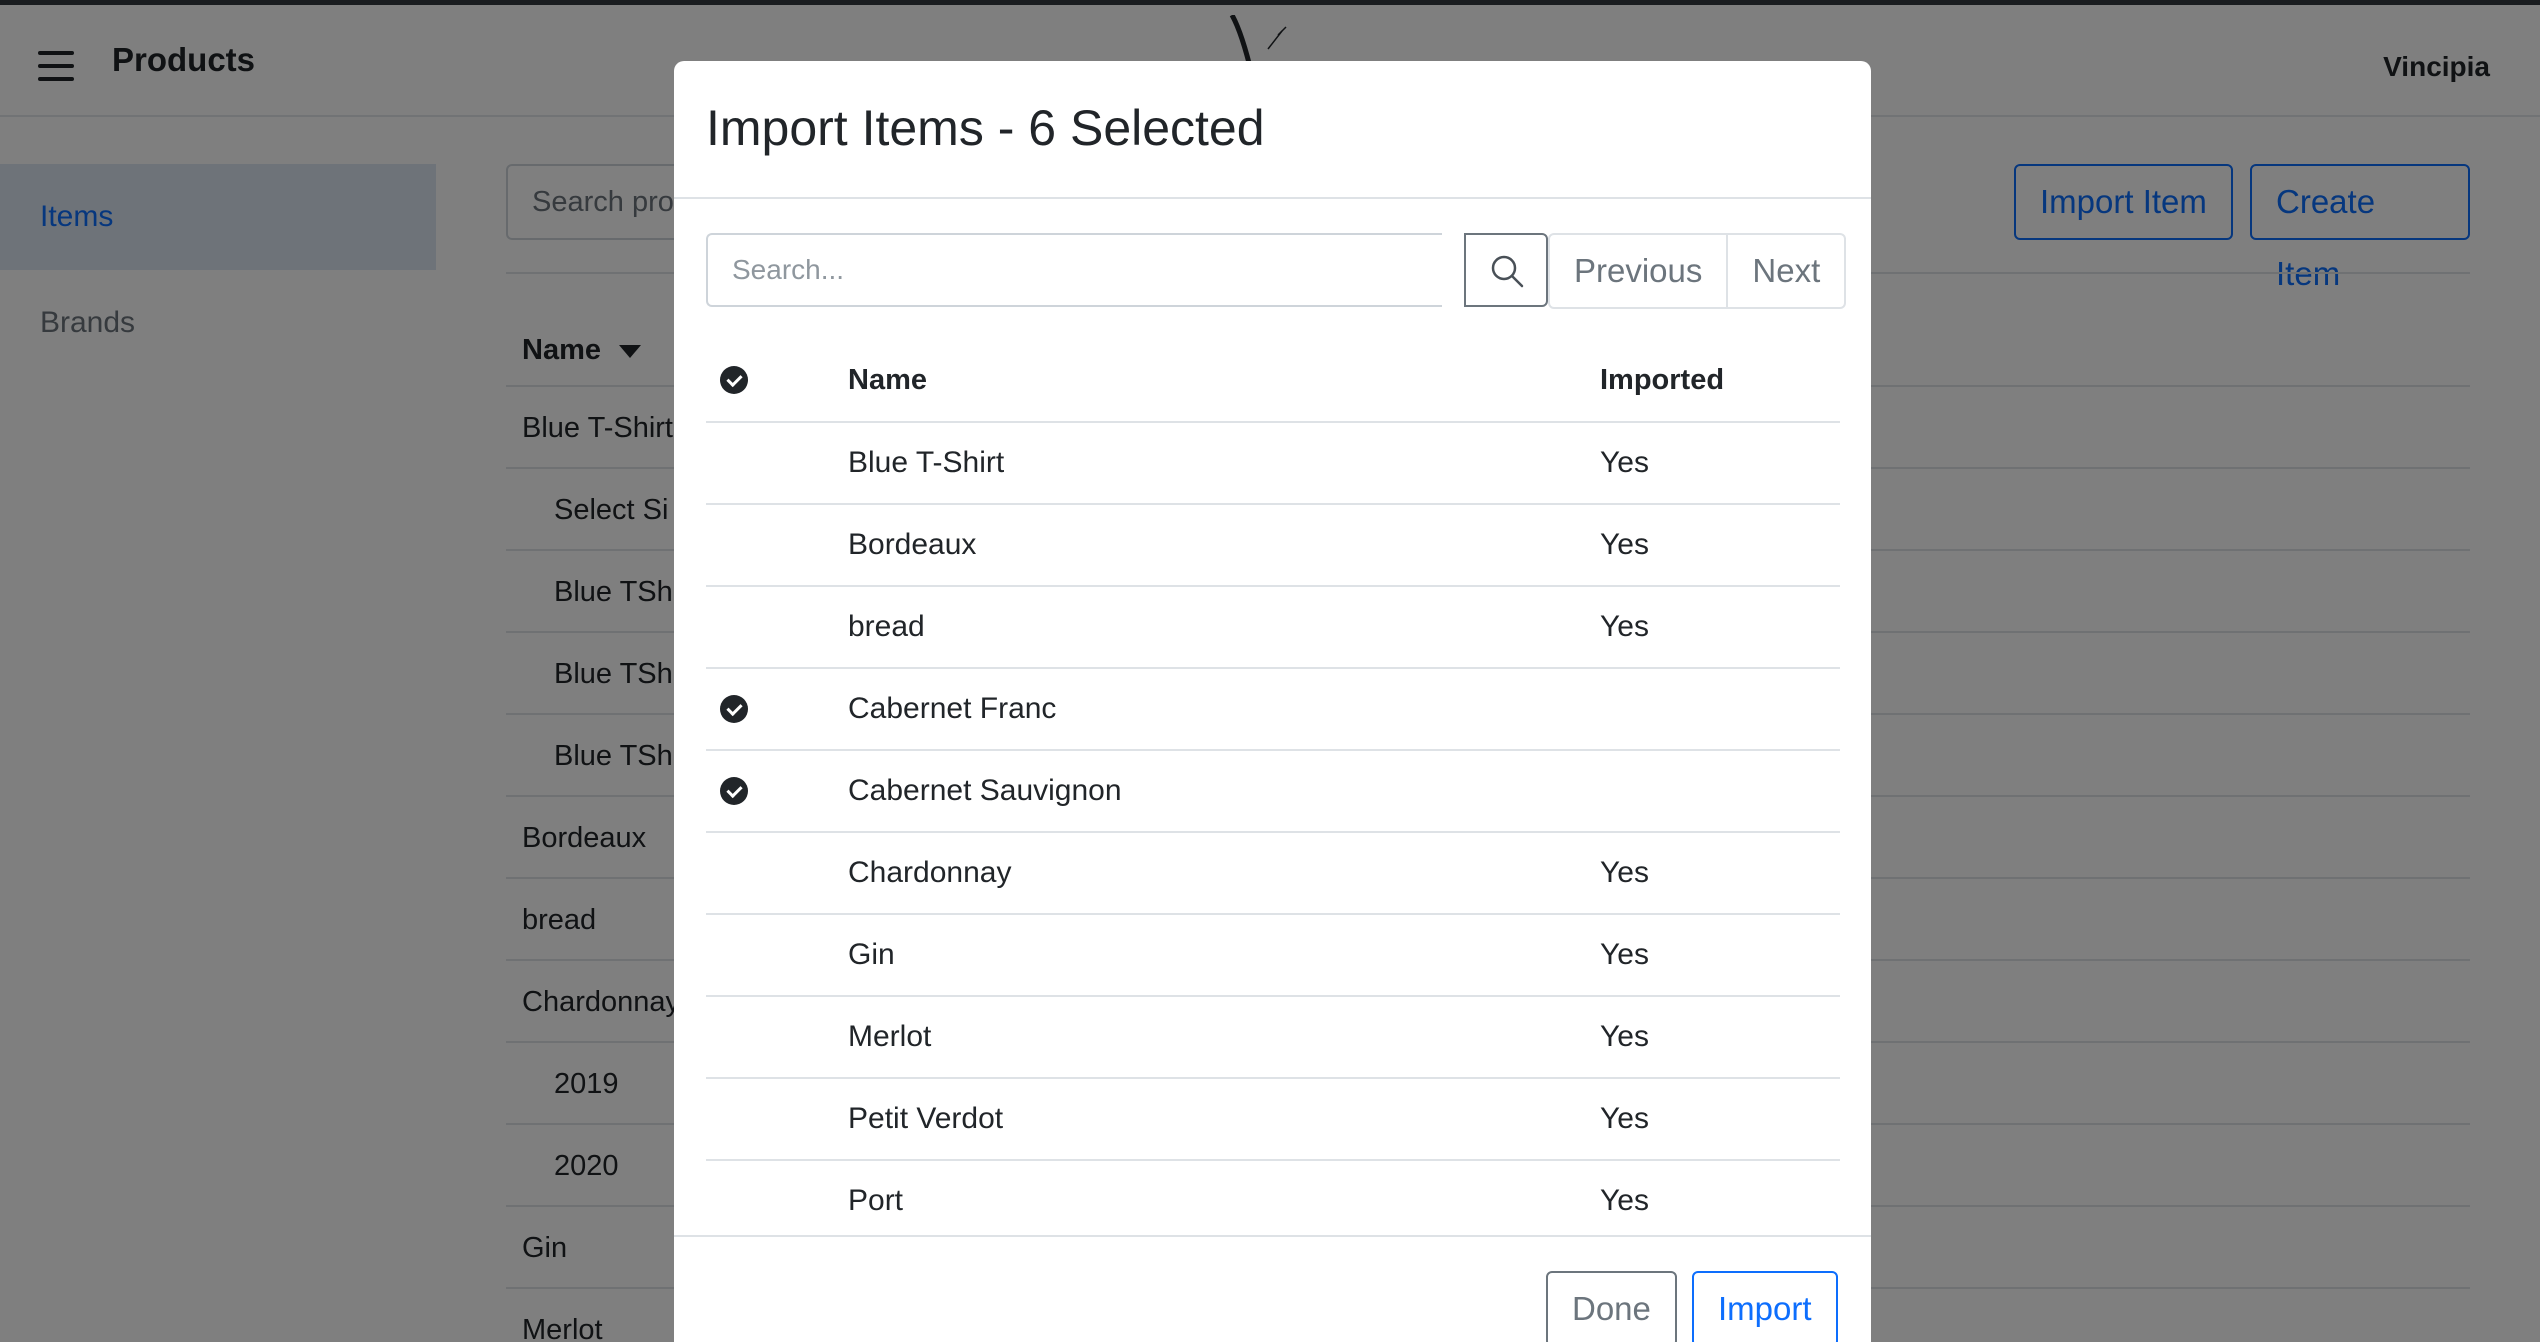 This screenshot has height=1342, width=2540. Describe the element at coordinates (930, 872) in the screenshot. I see `item-name: Chardonnay` at that location.